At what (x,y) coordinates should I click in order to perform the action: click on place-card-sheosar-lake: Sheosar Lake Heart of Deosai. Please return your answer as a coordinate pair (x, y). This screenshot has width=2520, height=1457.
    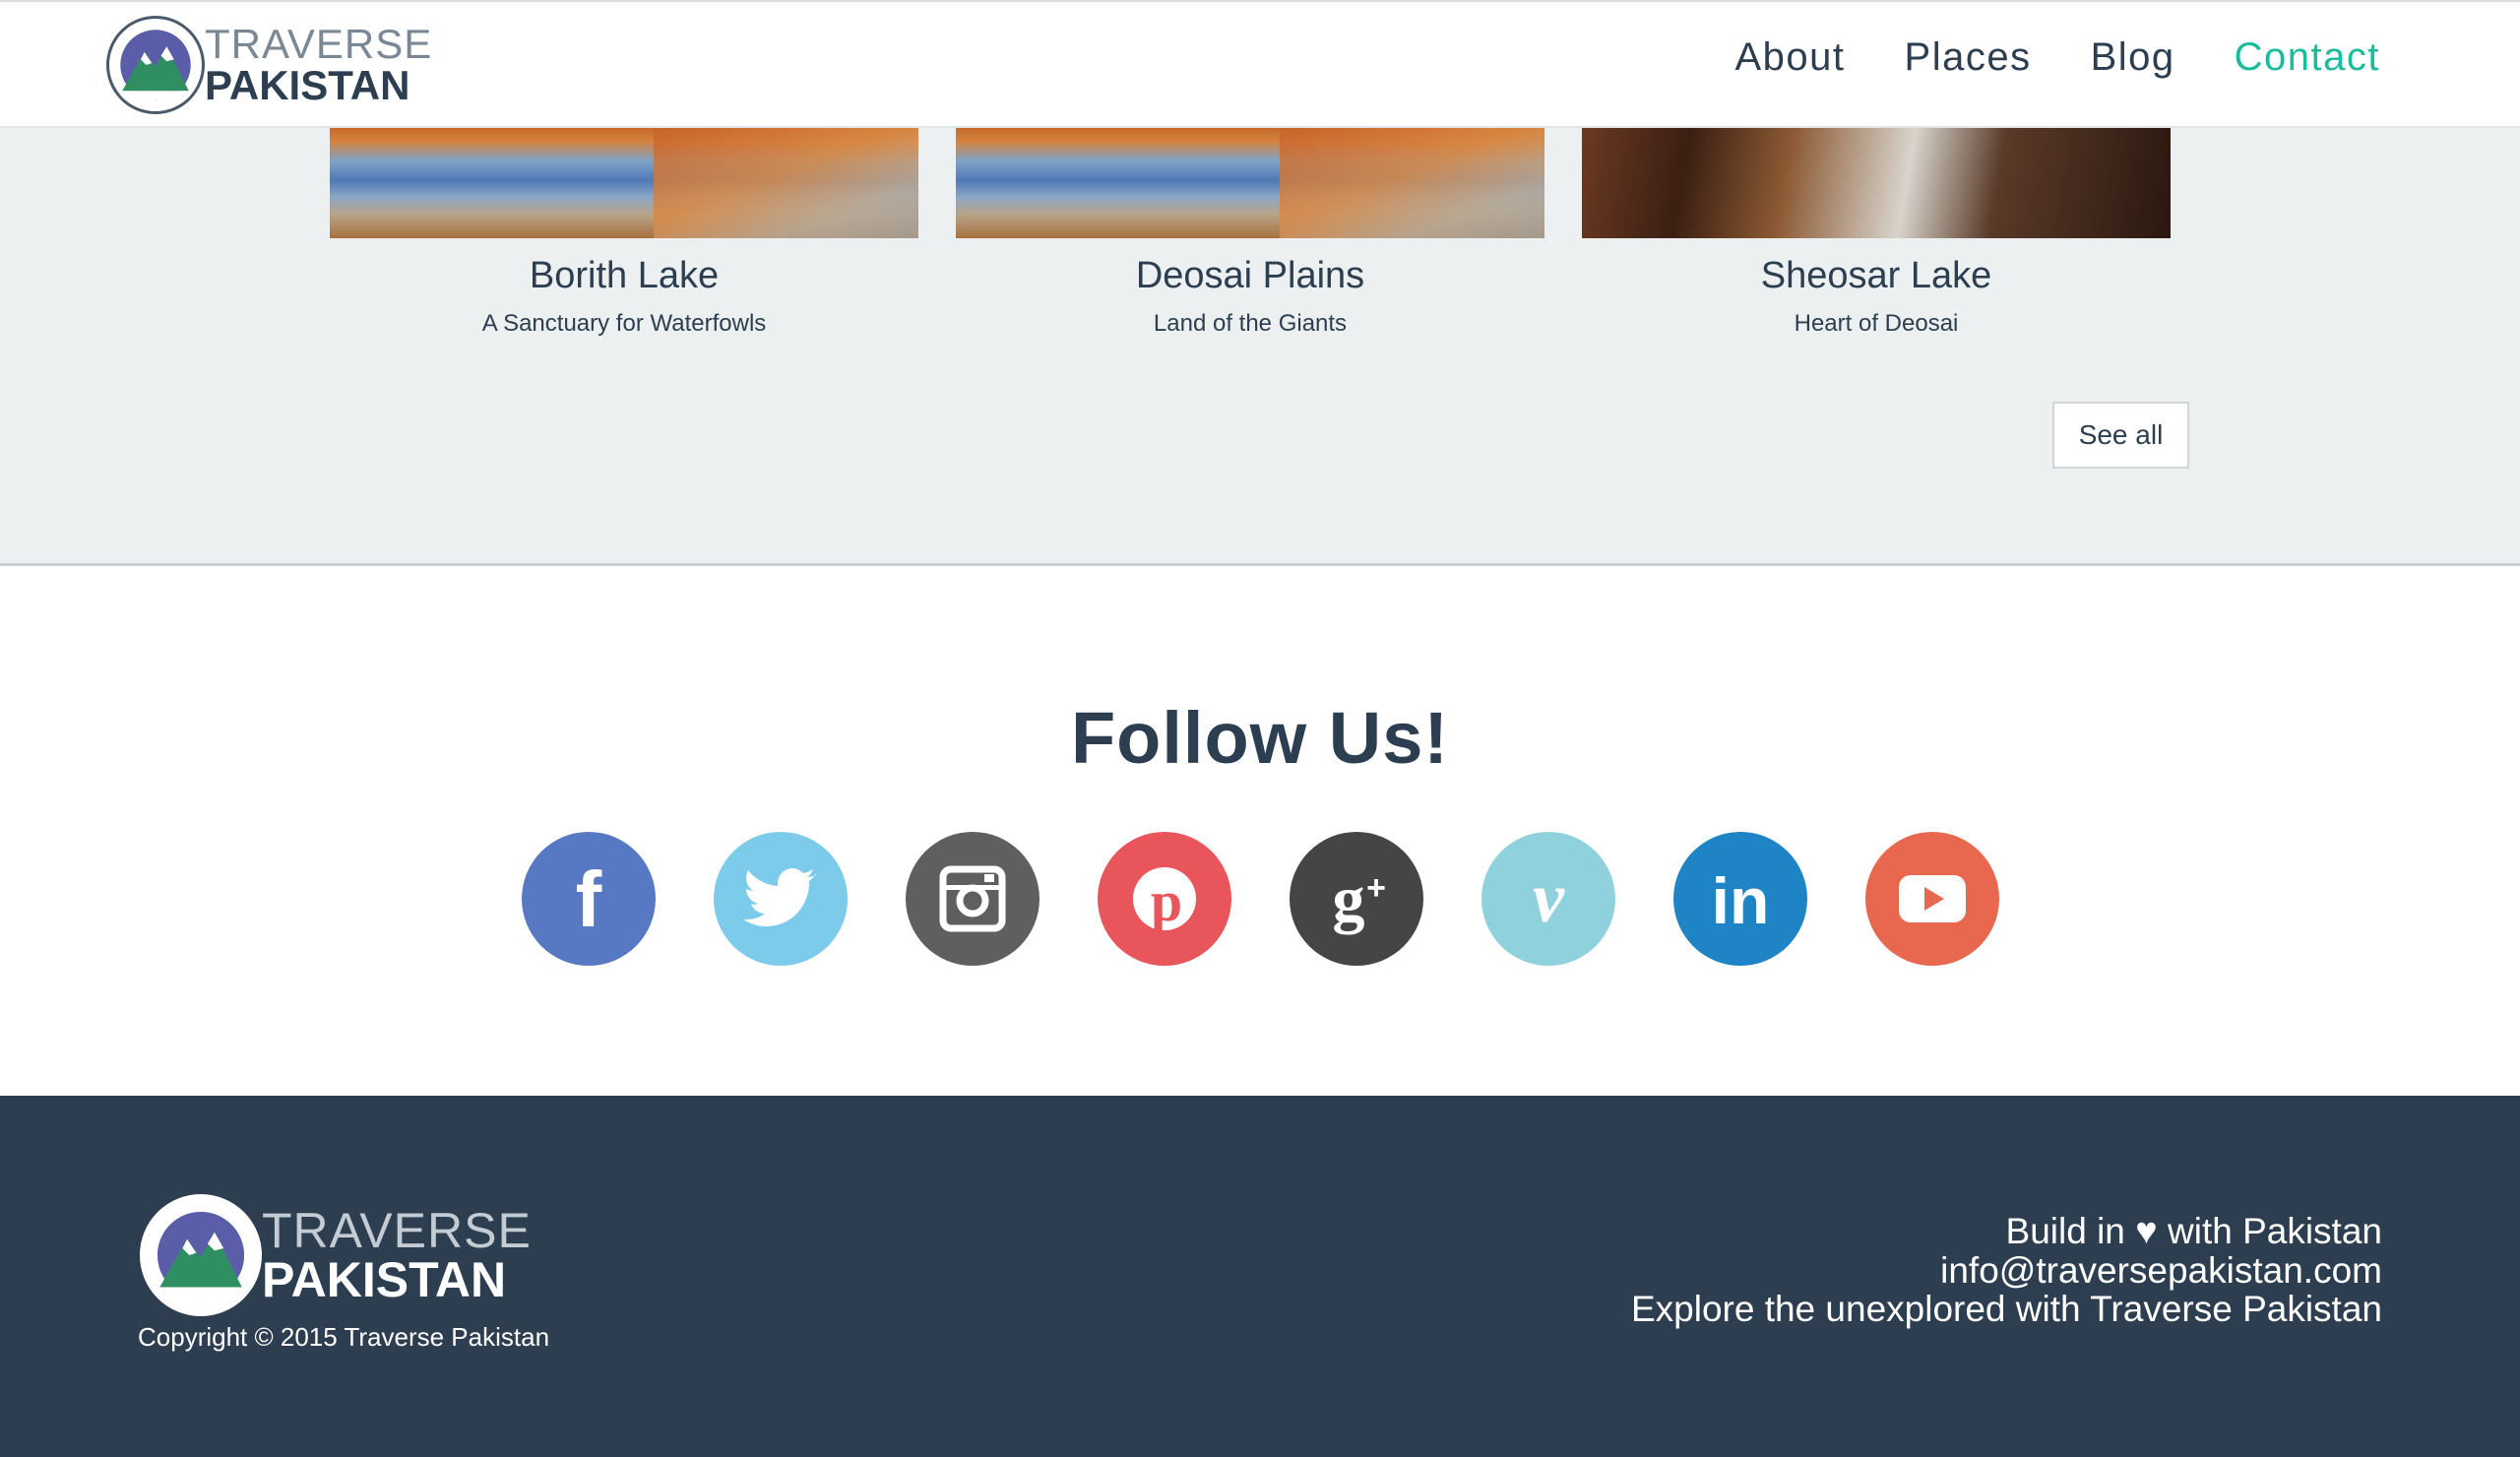
    Looking at the image, I should click on (1876, 234).